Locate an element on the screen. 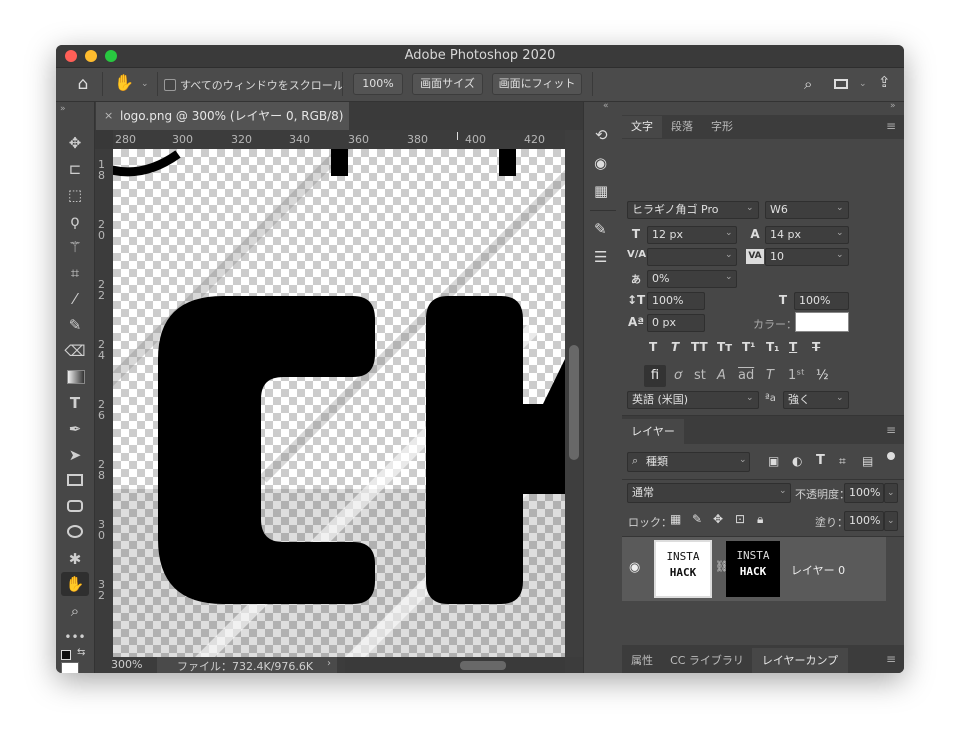 This screenshot has height=747, width=960. swatches-icon: ▦ is located at coordinates (601, 191).